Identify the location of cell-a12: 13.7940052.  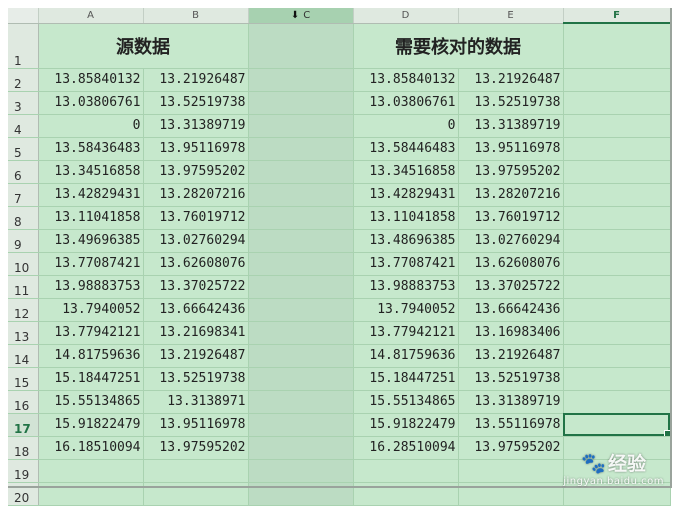
(91, 310).